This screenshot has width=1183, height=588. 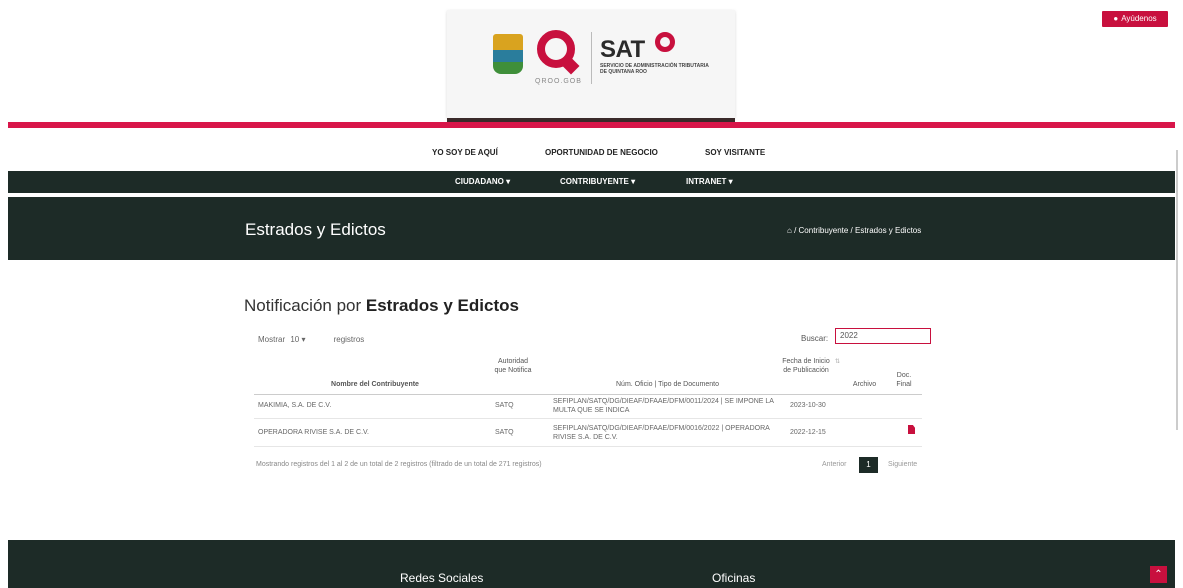 What do you see at coordinates (904, 380) in the screenshot?
I see `col-header-doc-final: Doc. Final` at bounding box center [904, 380].